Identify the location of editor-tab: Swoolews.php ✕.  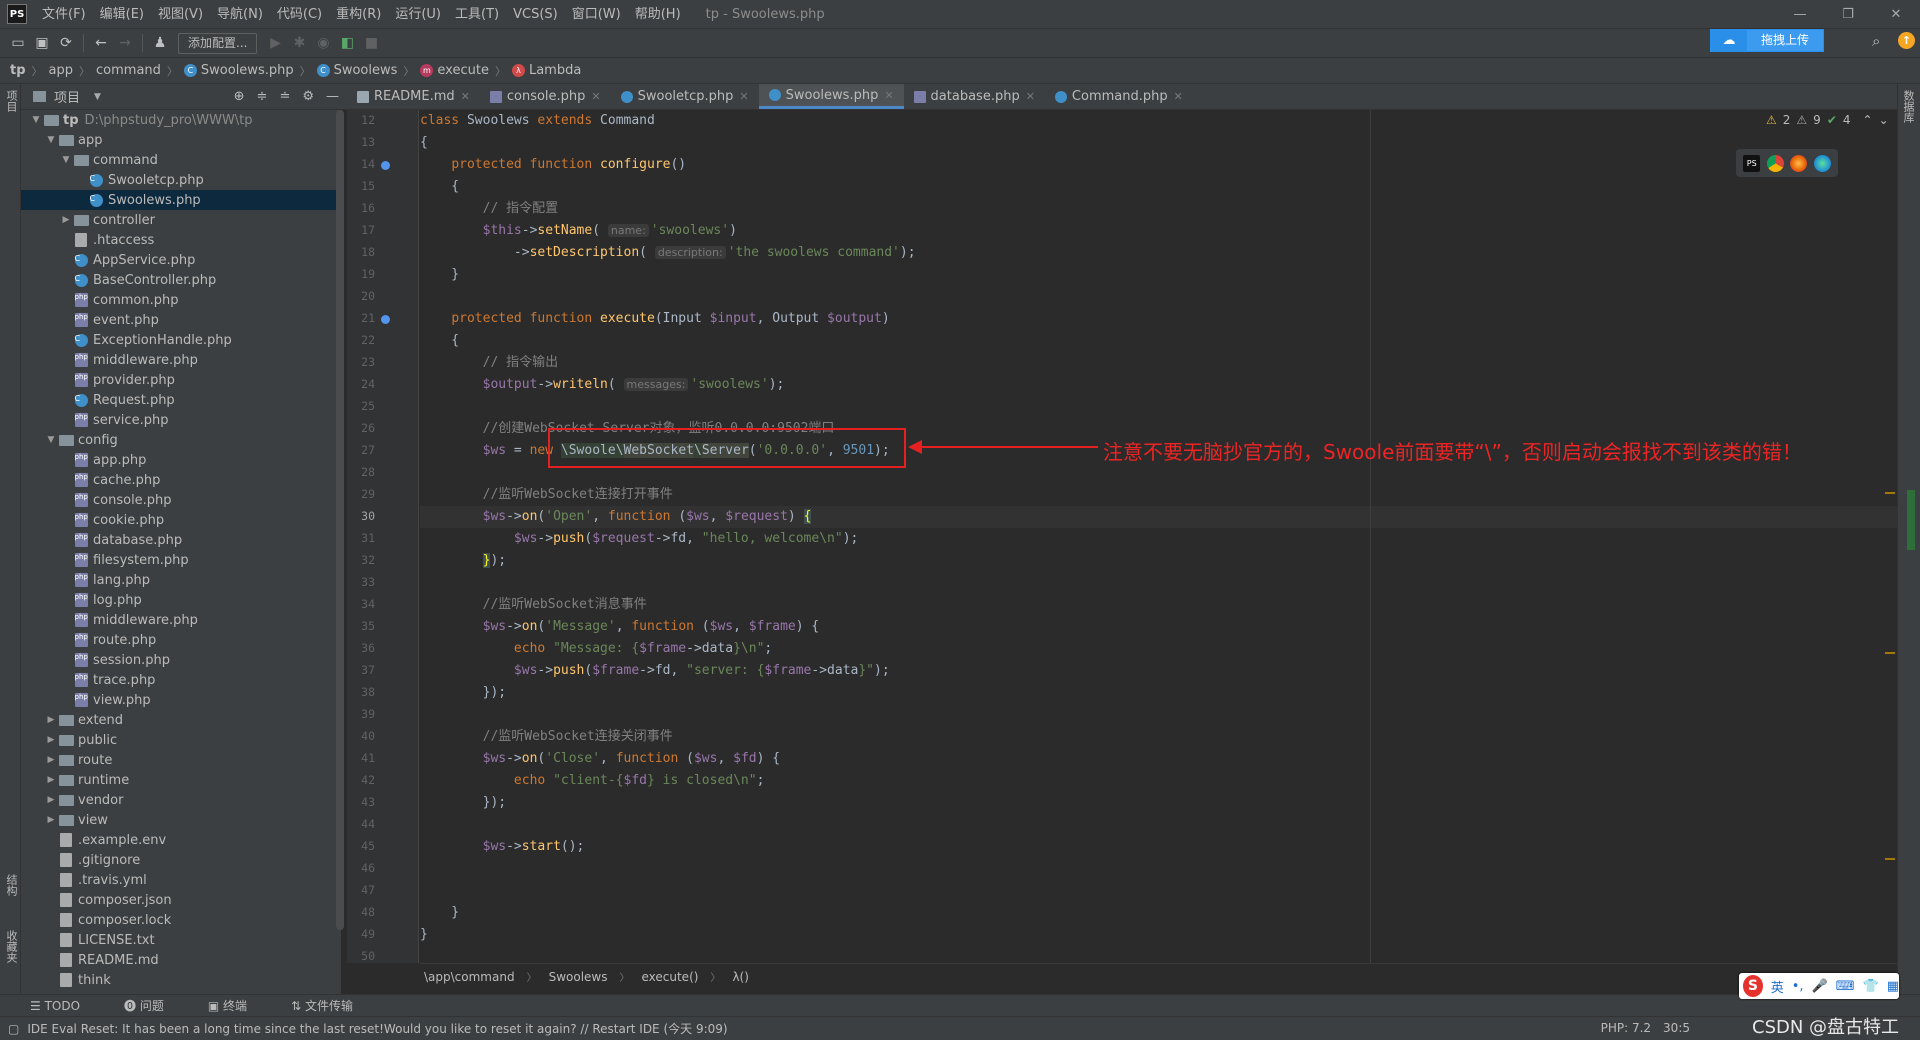
(831, 96).